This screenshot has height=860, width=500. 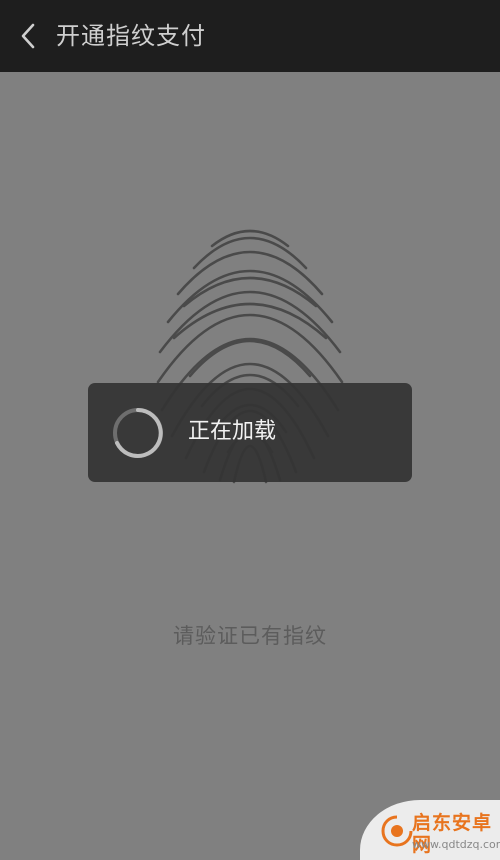 I want to click on back-button, so click(x=28, y=36).